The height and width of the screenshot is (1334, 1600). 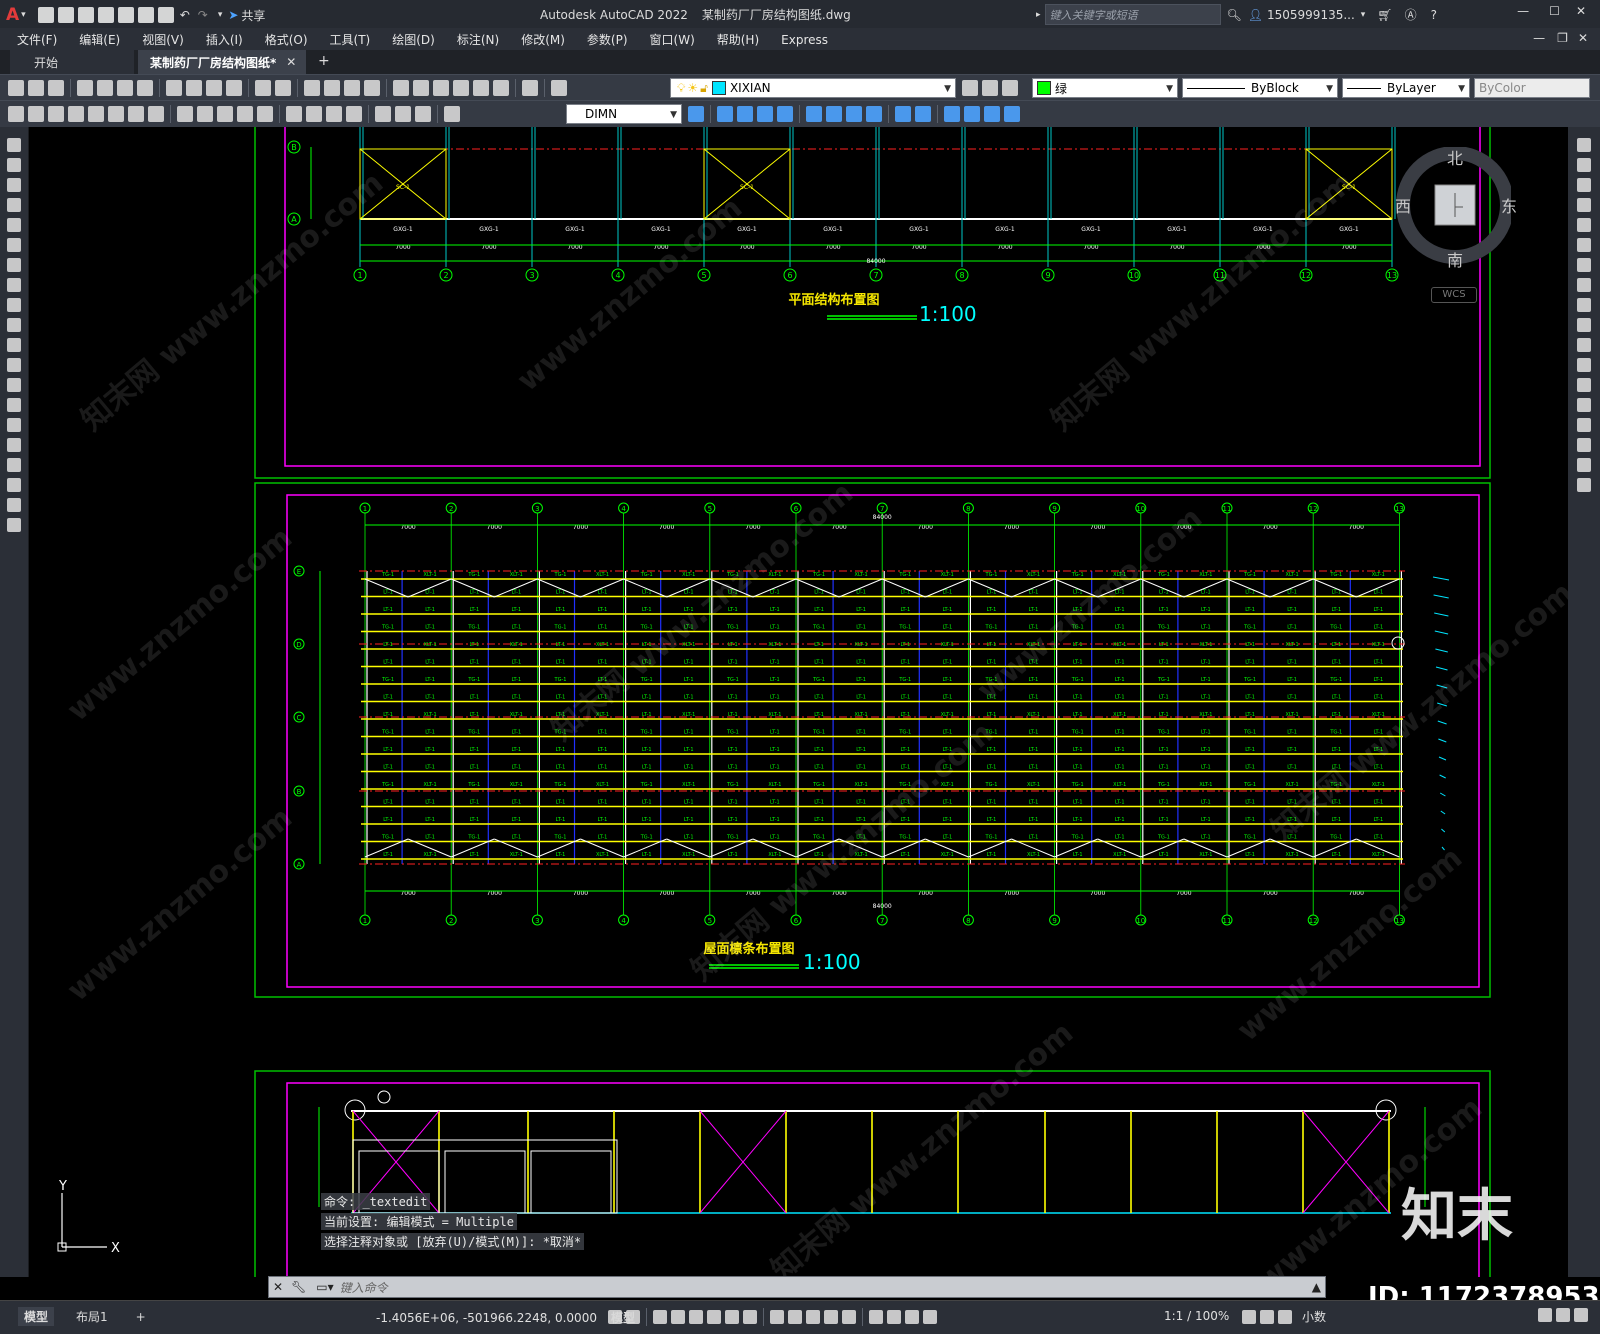 I want to click on make-block-icon, so click(x=745, y=114).